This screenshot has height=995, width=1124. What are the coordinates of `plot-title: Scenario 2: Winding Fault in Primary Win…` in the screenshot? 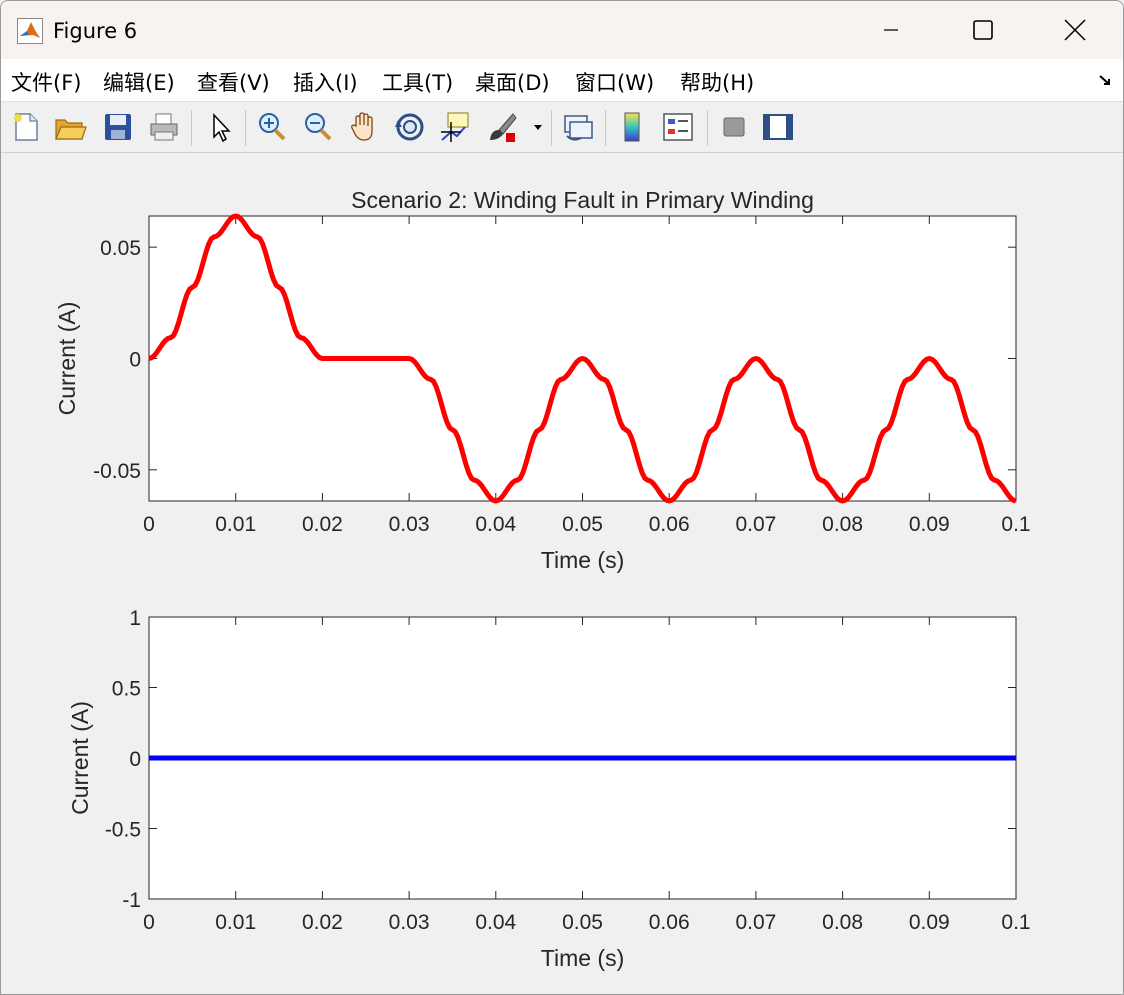 It's located at (582, 200).